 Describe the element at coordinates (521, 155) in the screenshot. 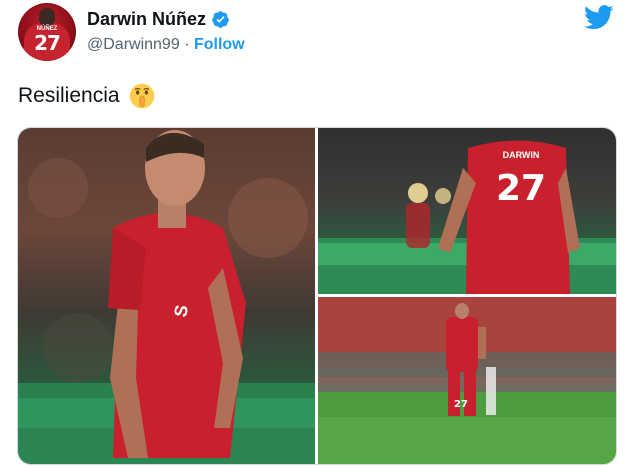

I see `photo-2-shirt-name: DARWIN` at that location.